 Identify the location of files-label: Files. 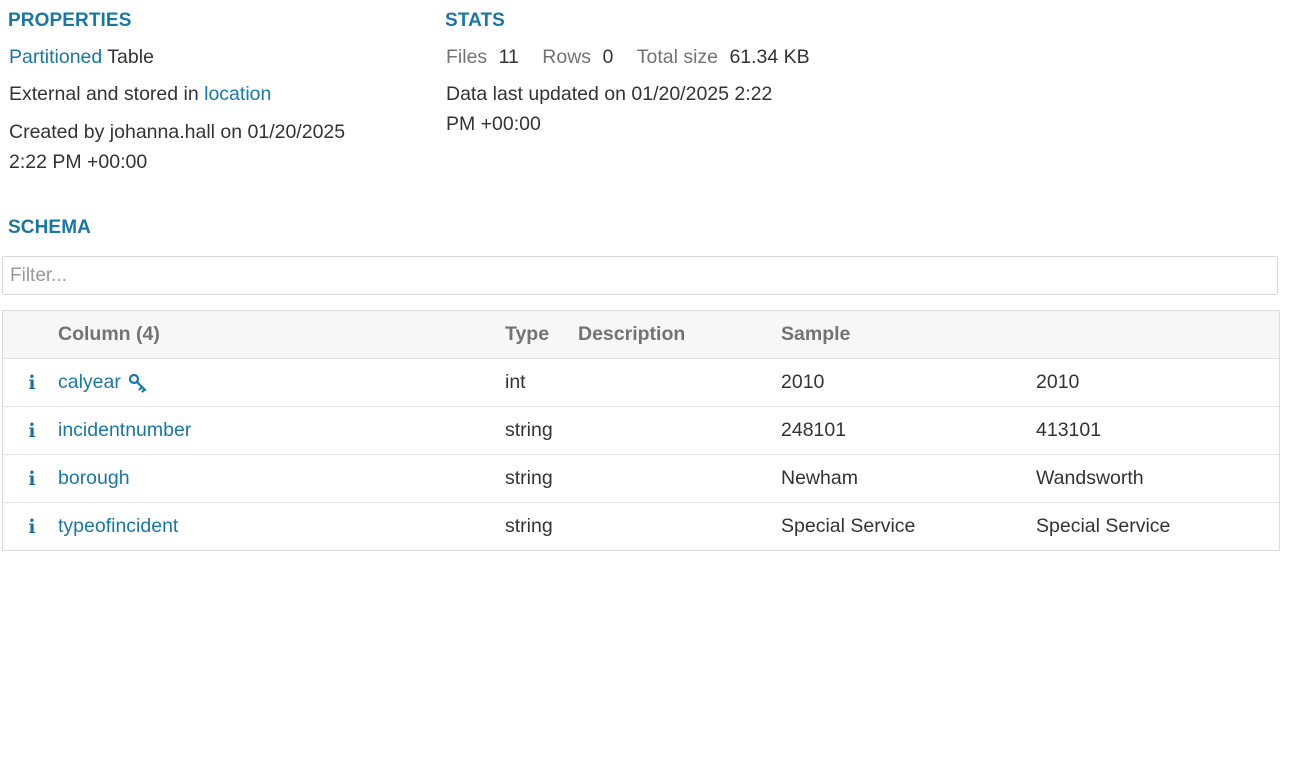
(467, 57).